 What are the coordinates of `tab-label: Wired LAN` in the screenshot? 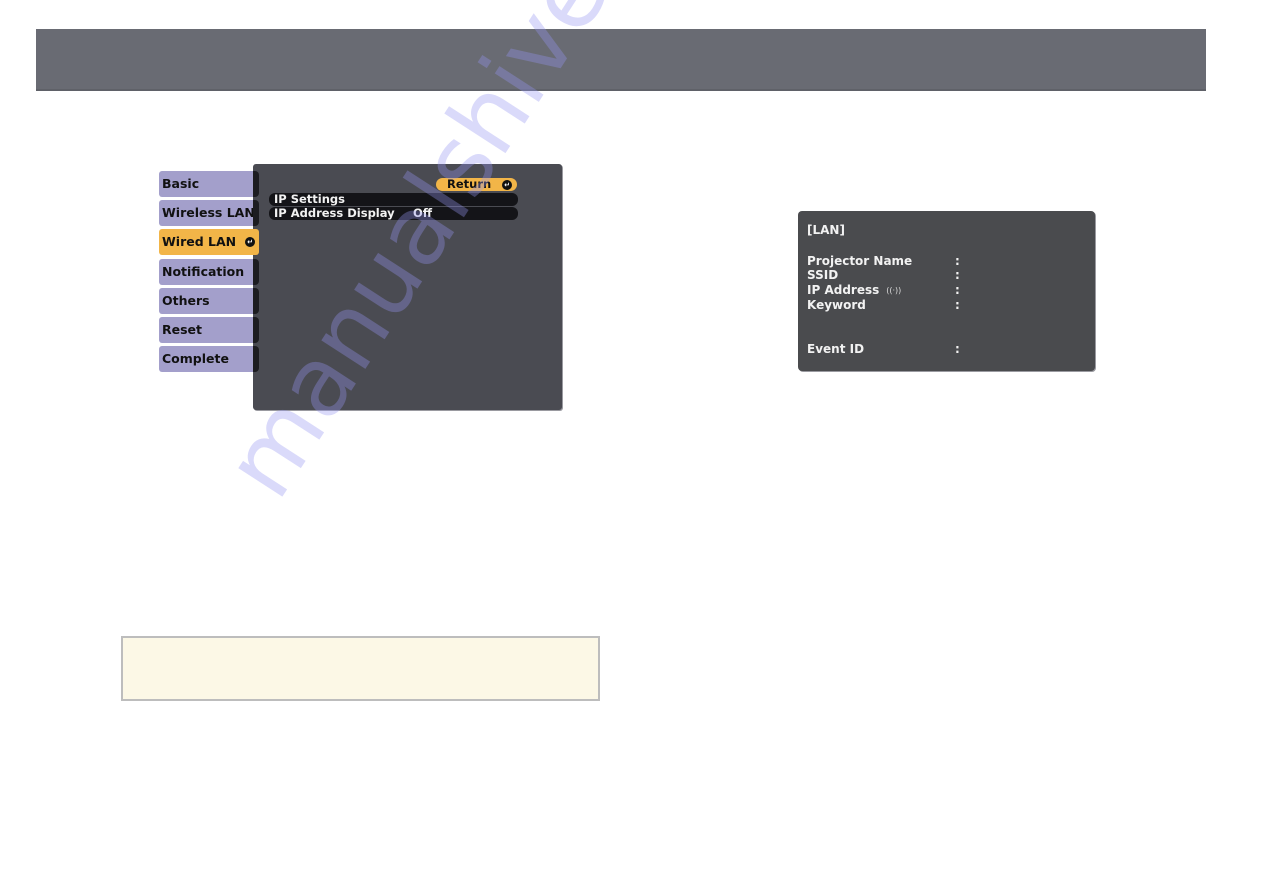 It's located at (199, 242).